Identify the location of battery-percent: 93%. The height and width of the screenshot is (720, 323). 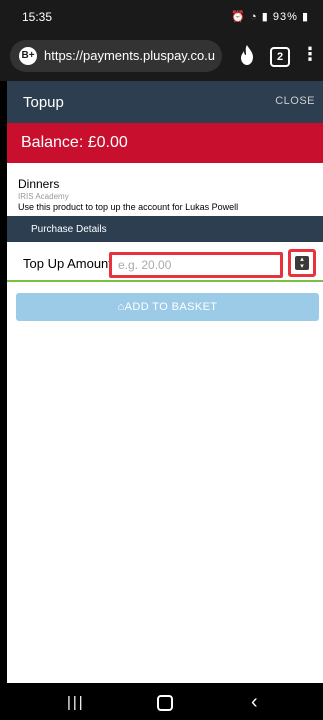
(285, 17).